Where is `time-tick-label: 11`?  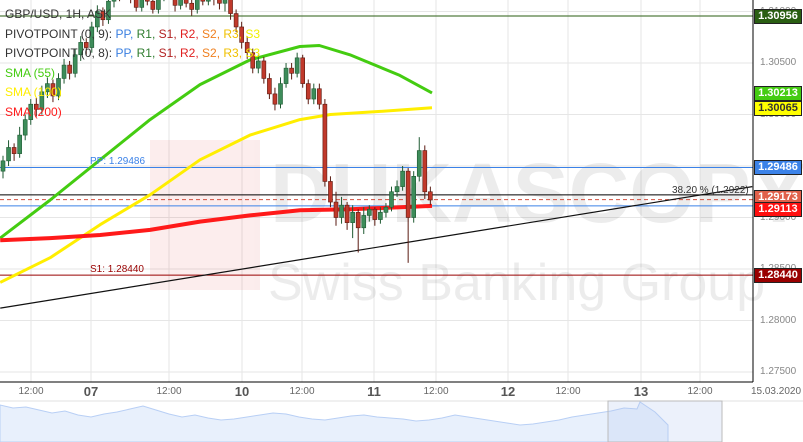
time-tick-label: 11 is located at coordinates (374, 391).